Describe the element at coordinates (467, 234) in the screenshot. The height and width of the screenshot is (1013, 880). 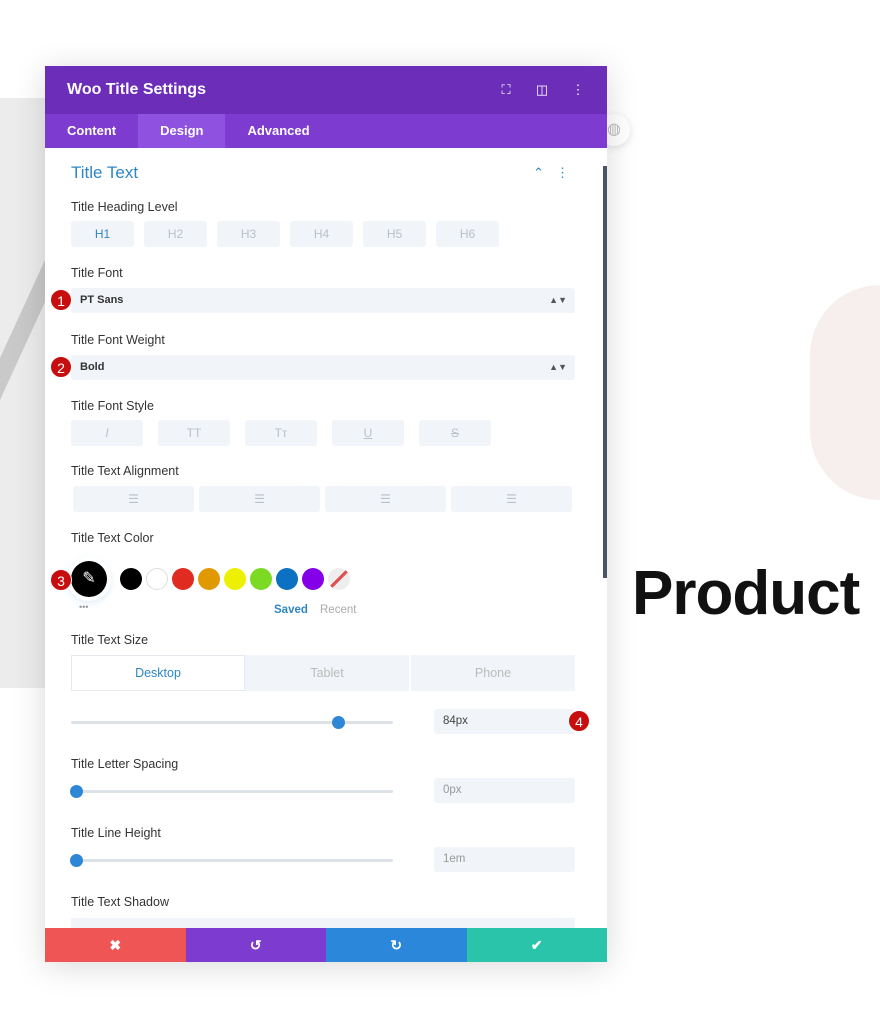
I see `heading-h6-button: H6` at that location.